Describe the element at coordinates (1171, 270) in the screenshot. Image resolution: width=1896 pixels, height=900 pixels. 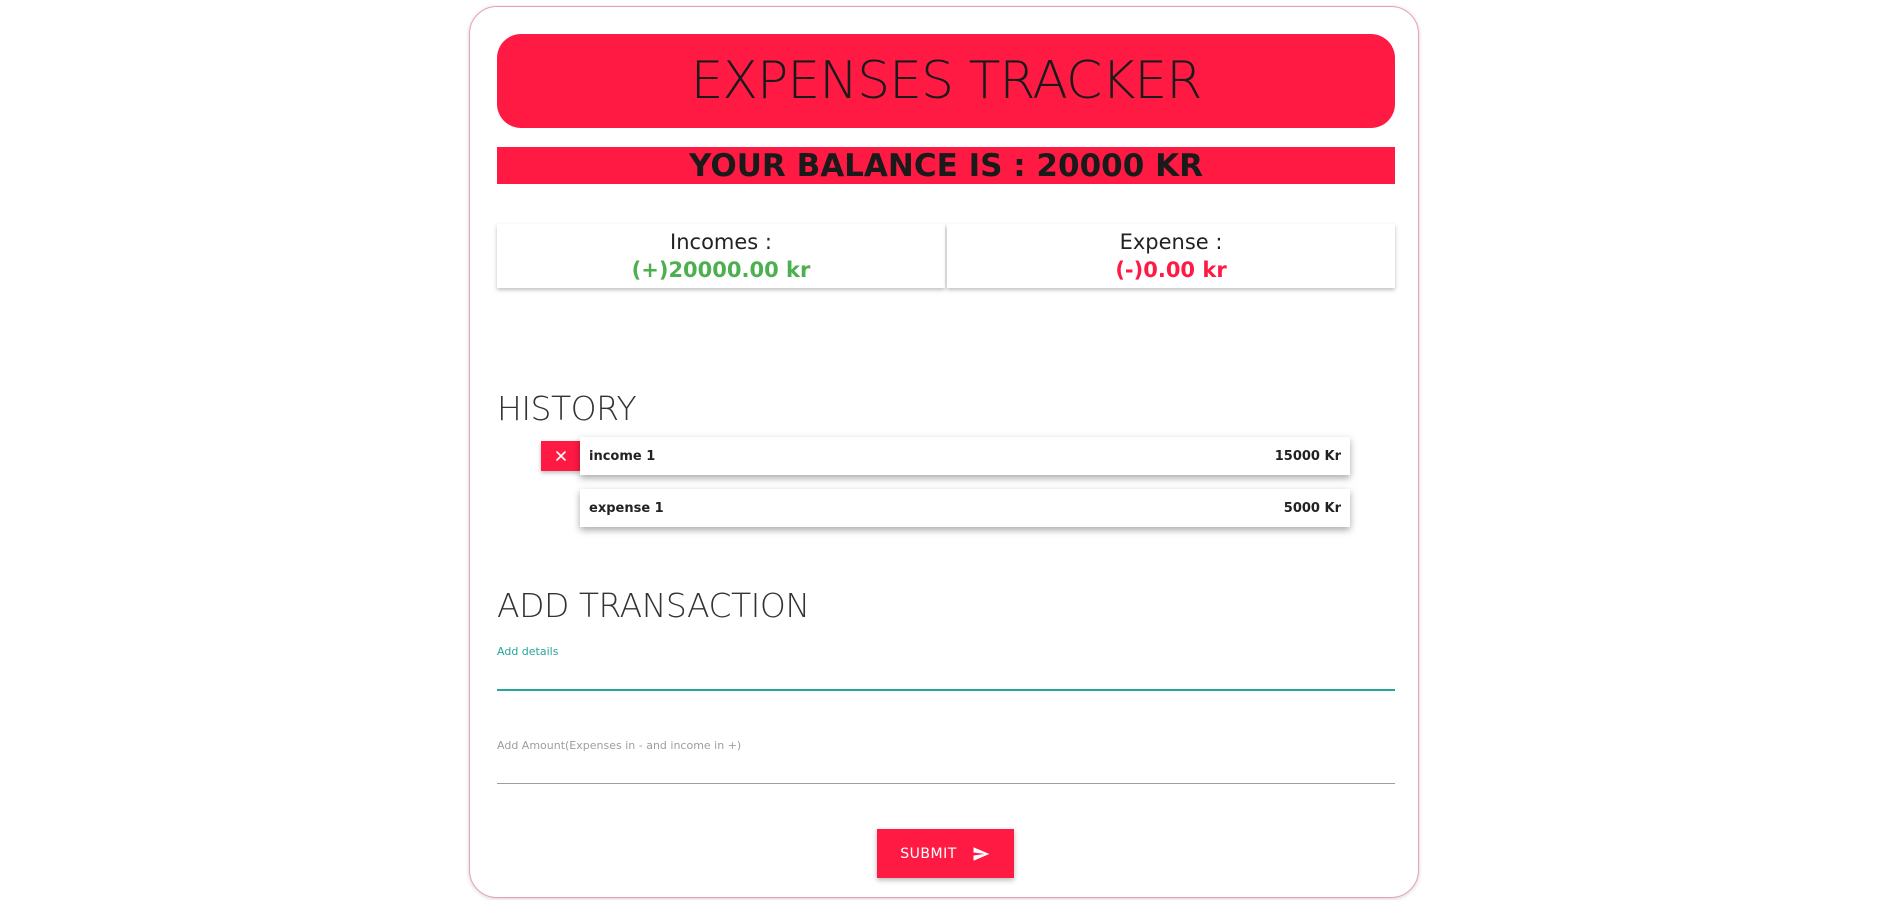
I see `expense-value: (-)0.00 kr` at that location.